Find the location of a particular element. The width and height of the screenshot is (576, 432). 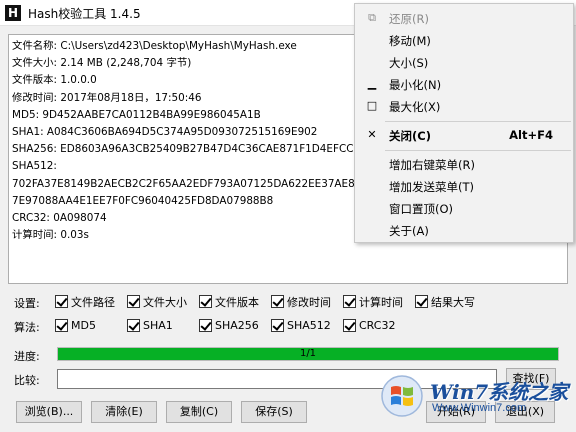

algo-sha256: SHA256 is located at coordinates (229, 325).